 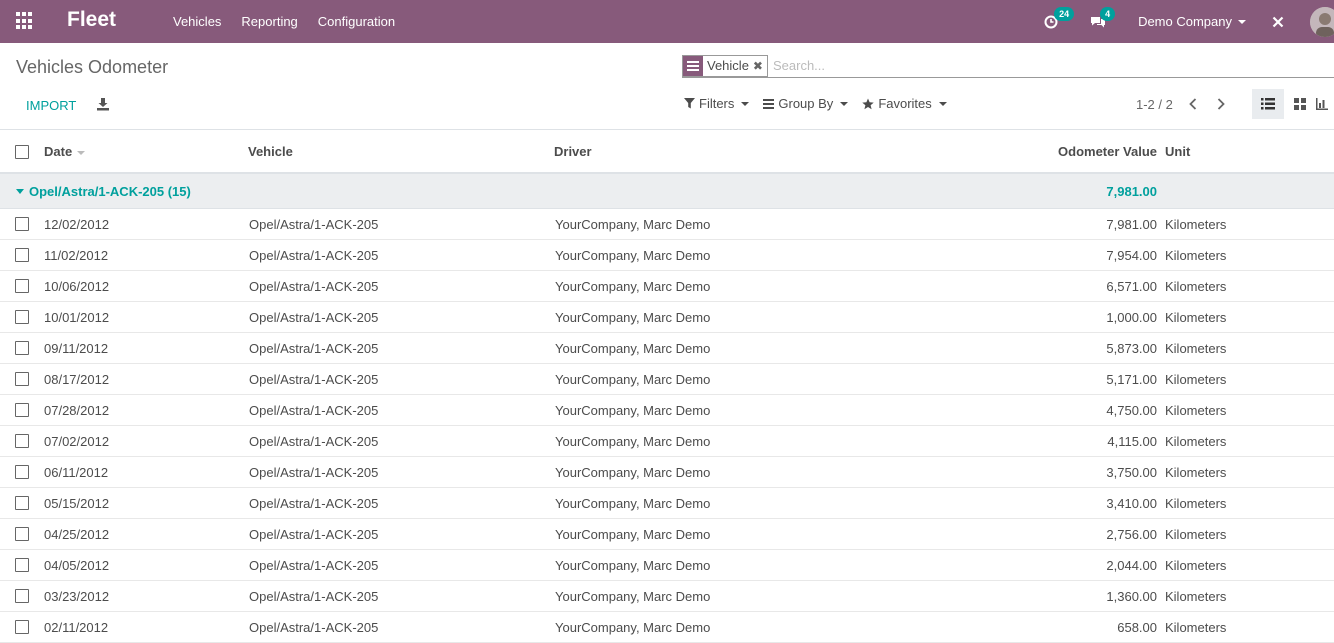 I want to click on column-header-driver: Driver, so click(x=573, y=151).